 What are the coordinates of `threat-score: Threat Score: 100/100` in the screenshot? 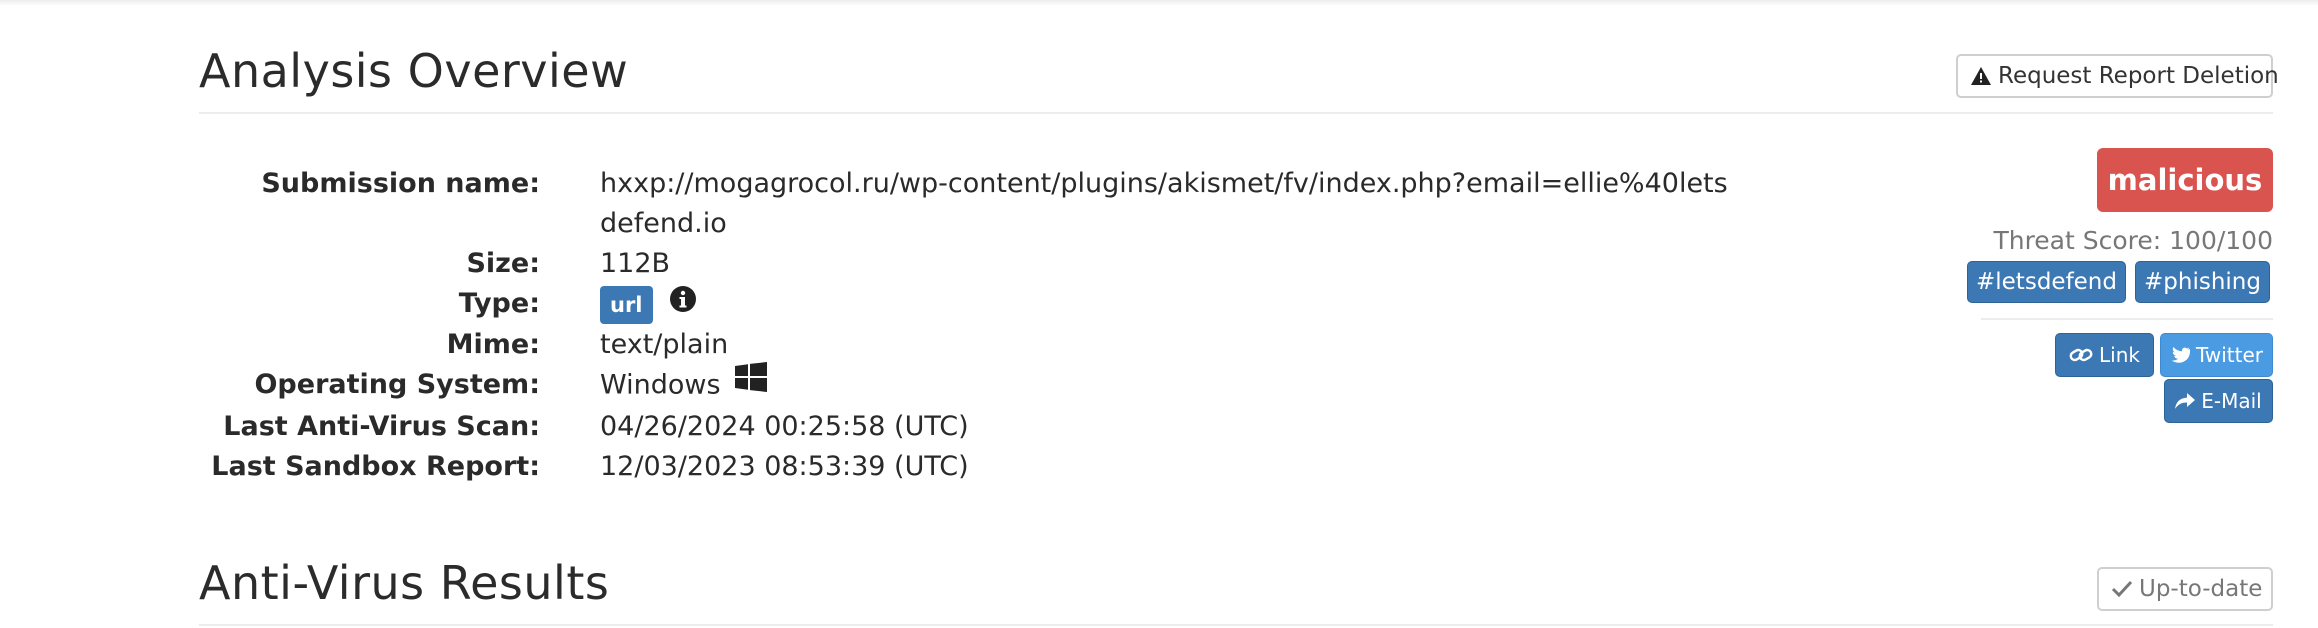 It's located at (2133, 240).